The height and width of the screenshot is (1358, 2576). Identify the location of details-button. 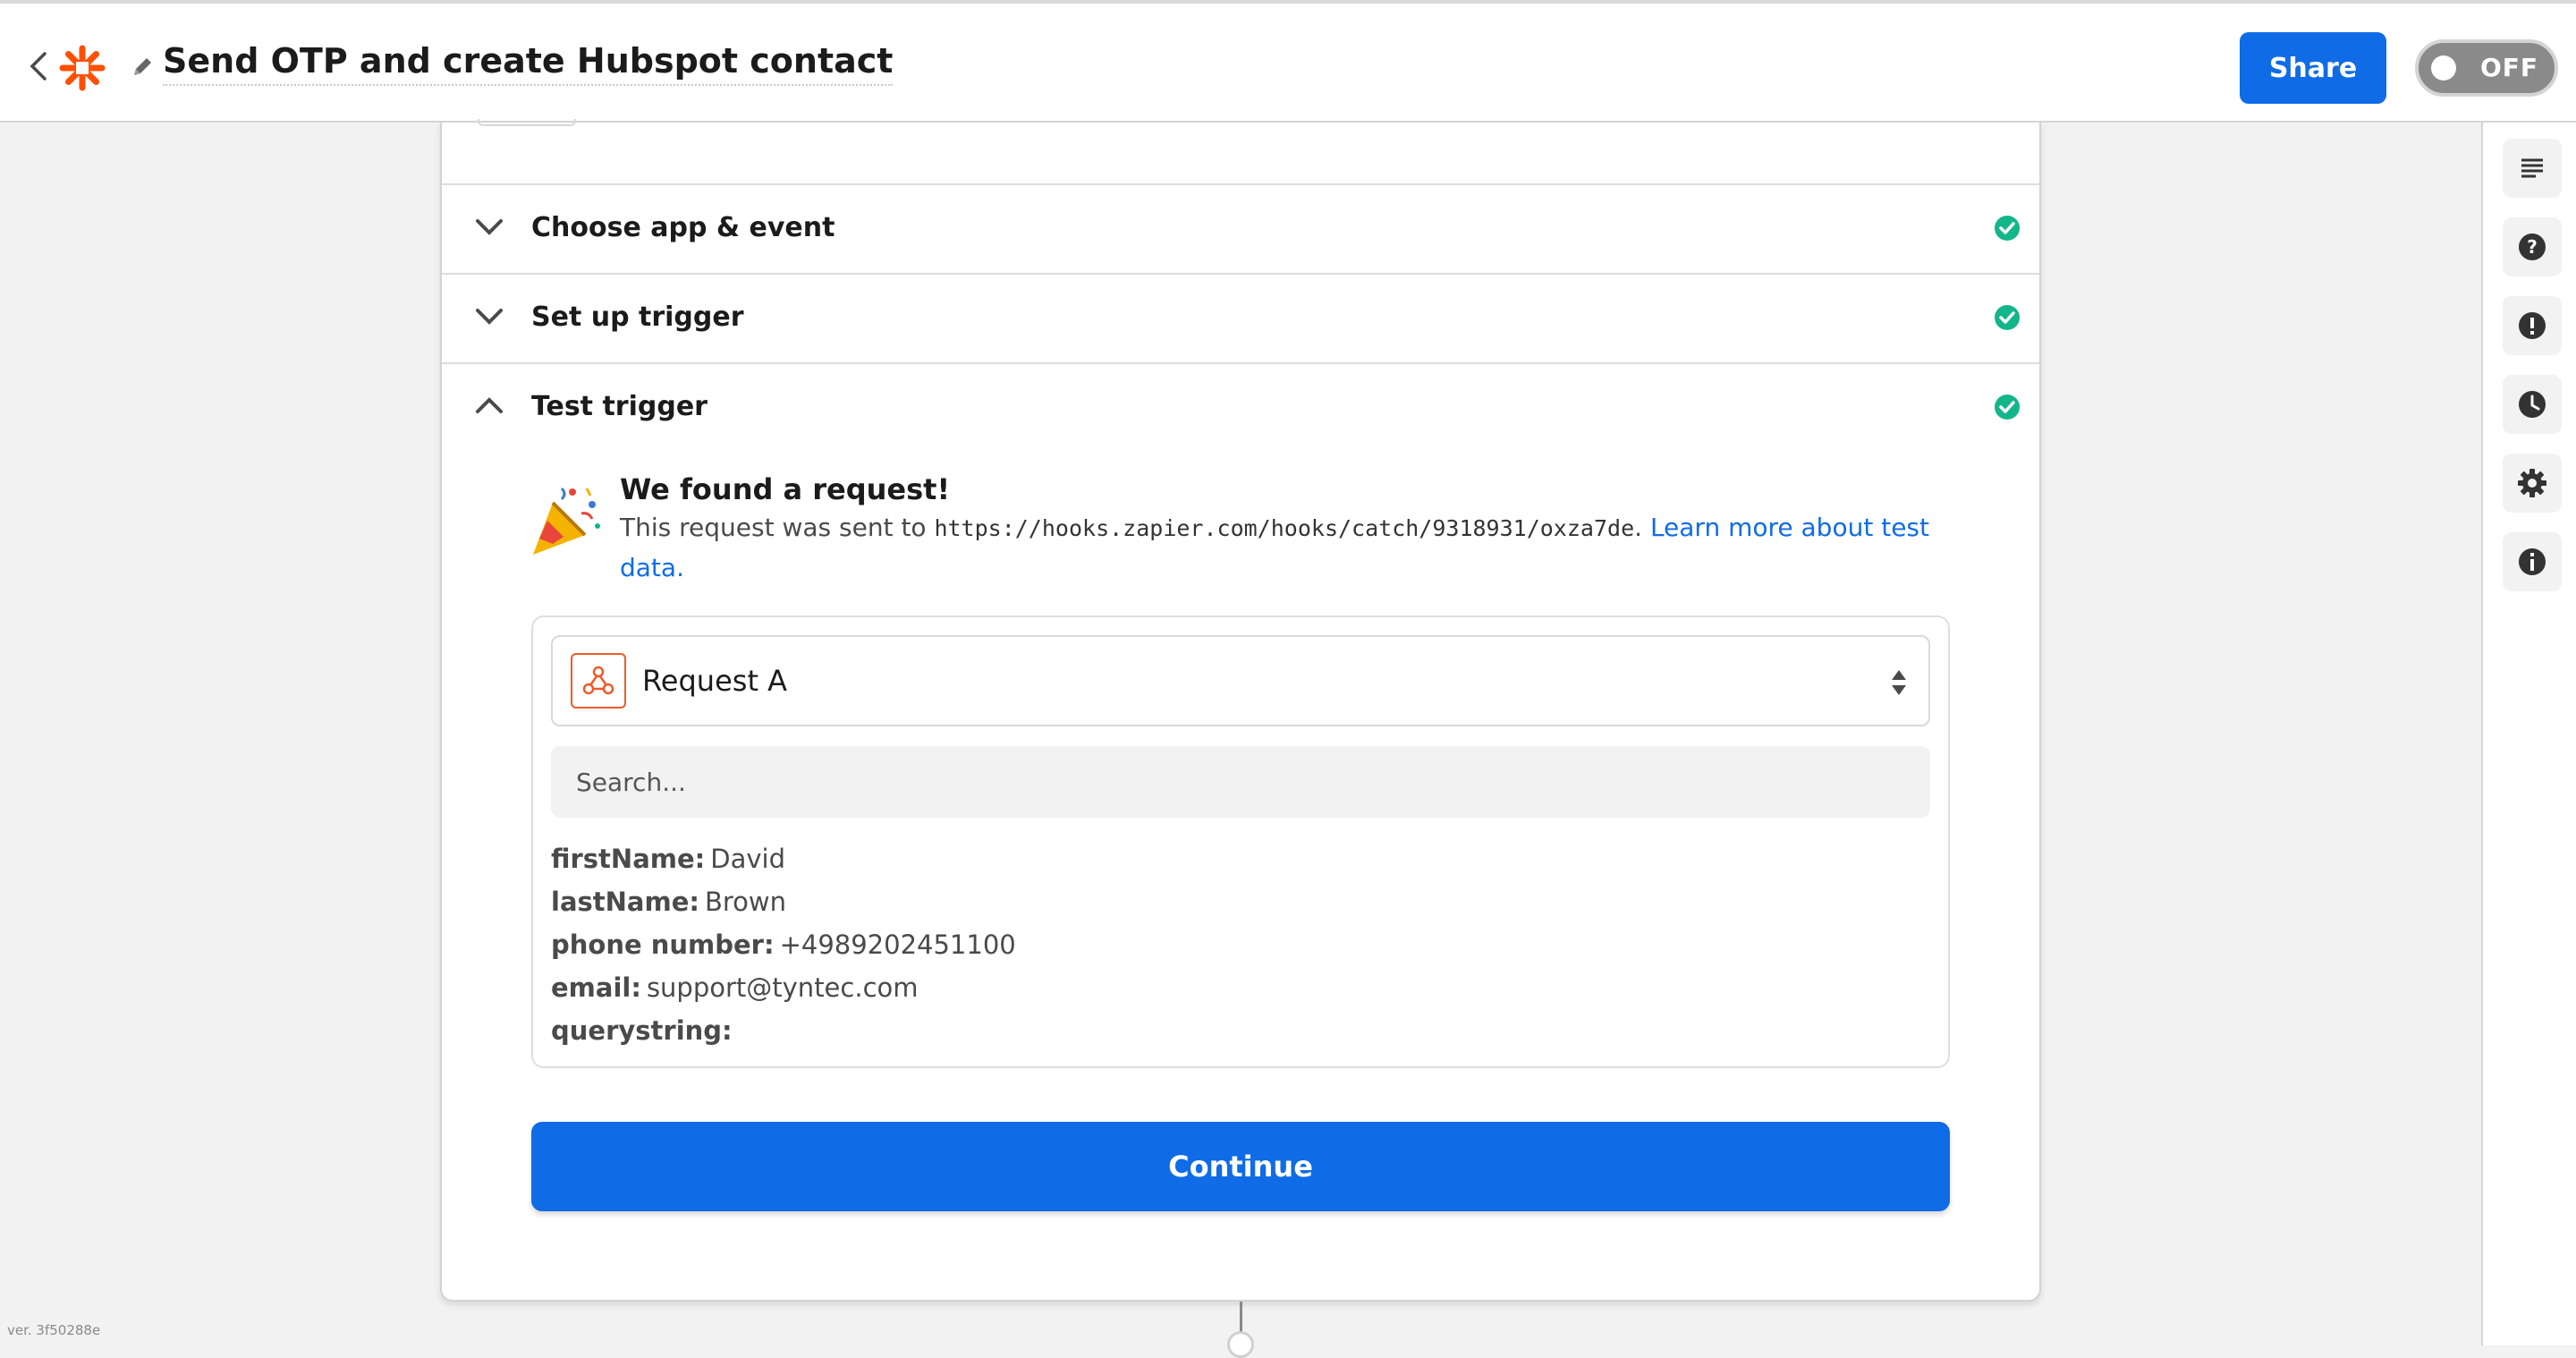
(2532, 169).